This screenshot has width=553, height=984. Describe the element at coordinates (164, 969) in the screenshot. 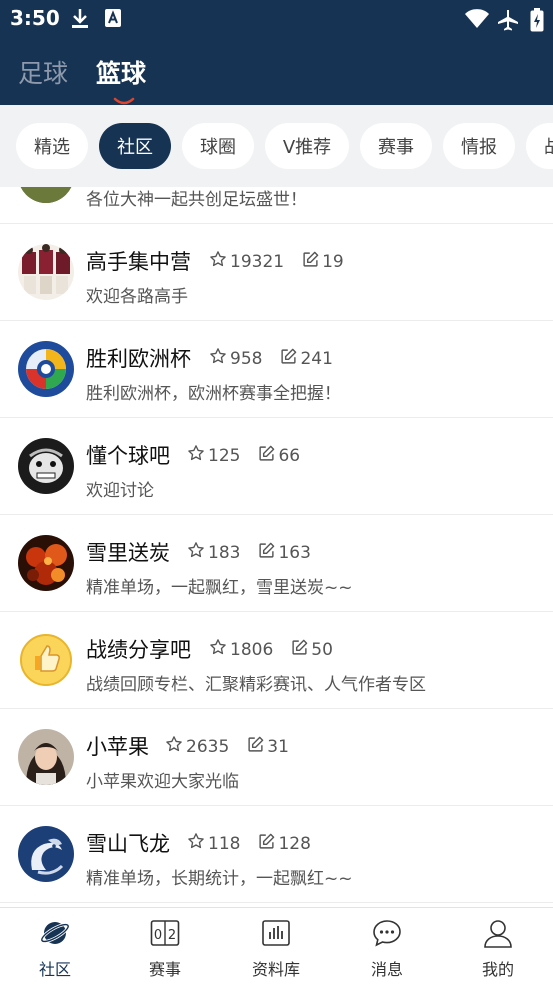

I see `nav-label: 赛事` at that location.